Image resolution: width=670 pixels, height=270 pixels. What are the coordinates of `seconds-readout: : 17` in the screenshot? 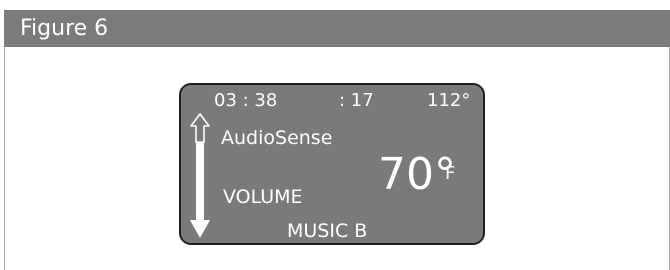 It's located at (356, 100).